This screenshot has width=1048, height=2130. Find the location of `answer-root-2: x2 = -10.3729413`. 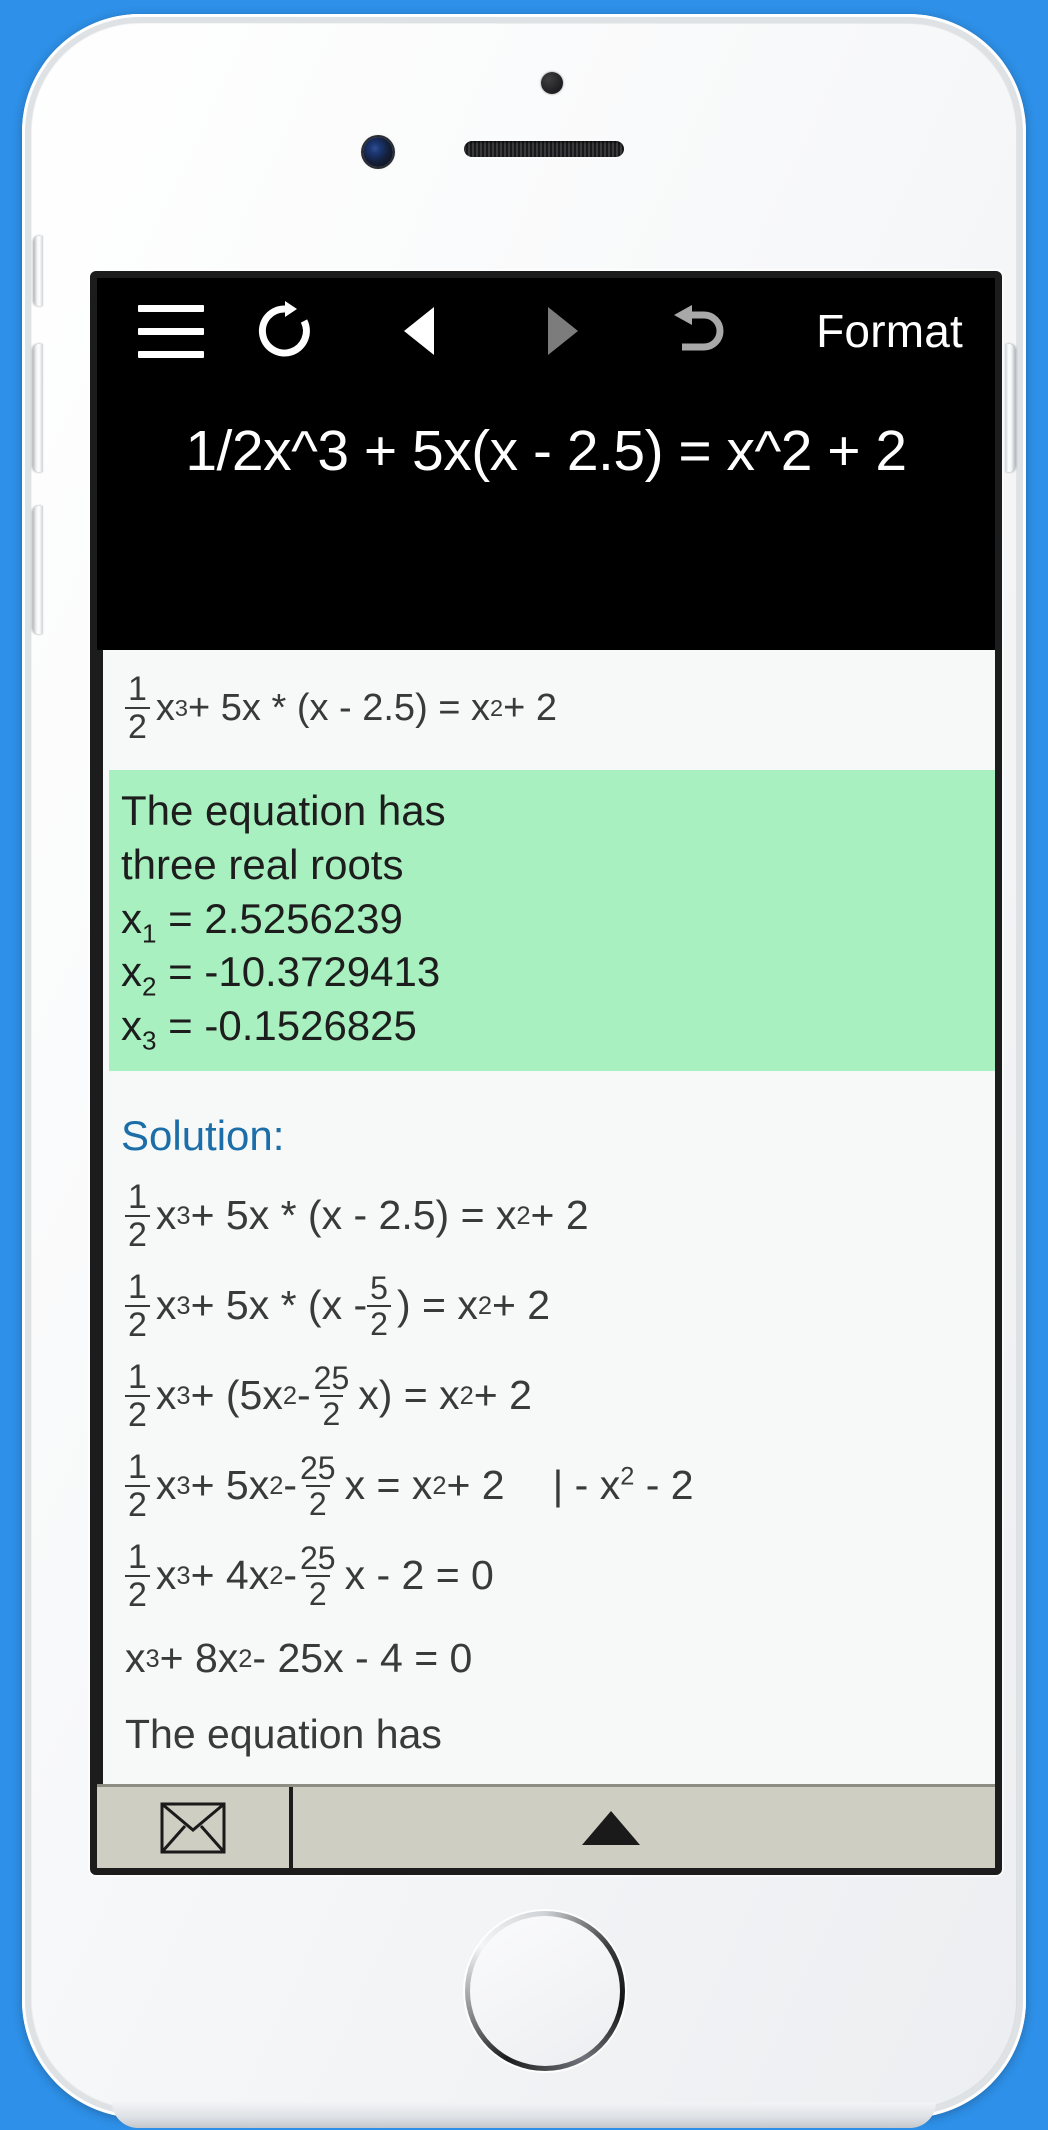

answer-root-2: x2 = -10.3729413 is located at coordinates (281, 975).